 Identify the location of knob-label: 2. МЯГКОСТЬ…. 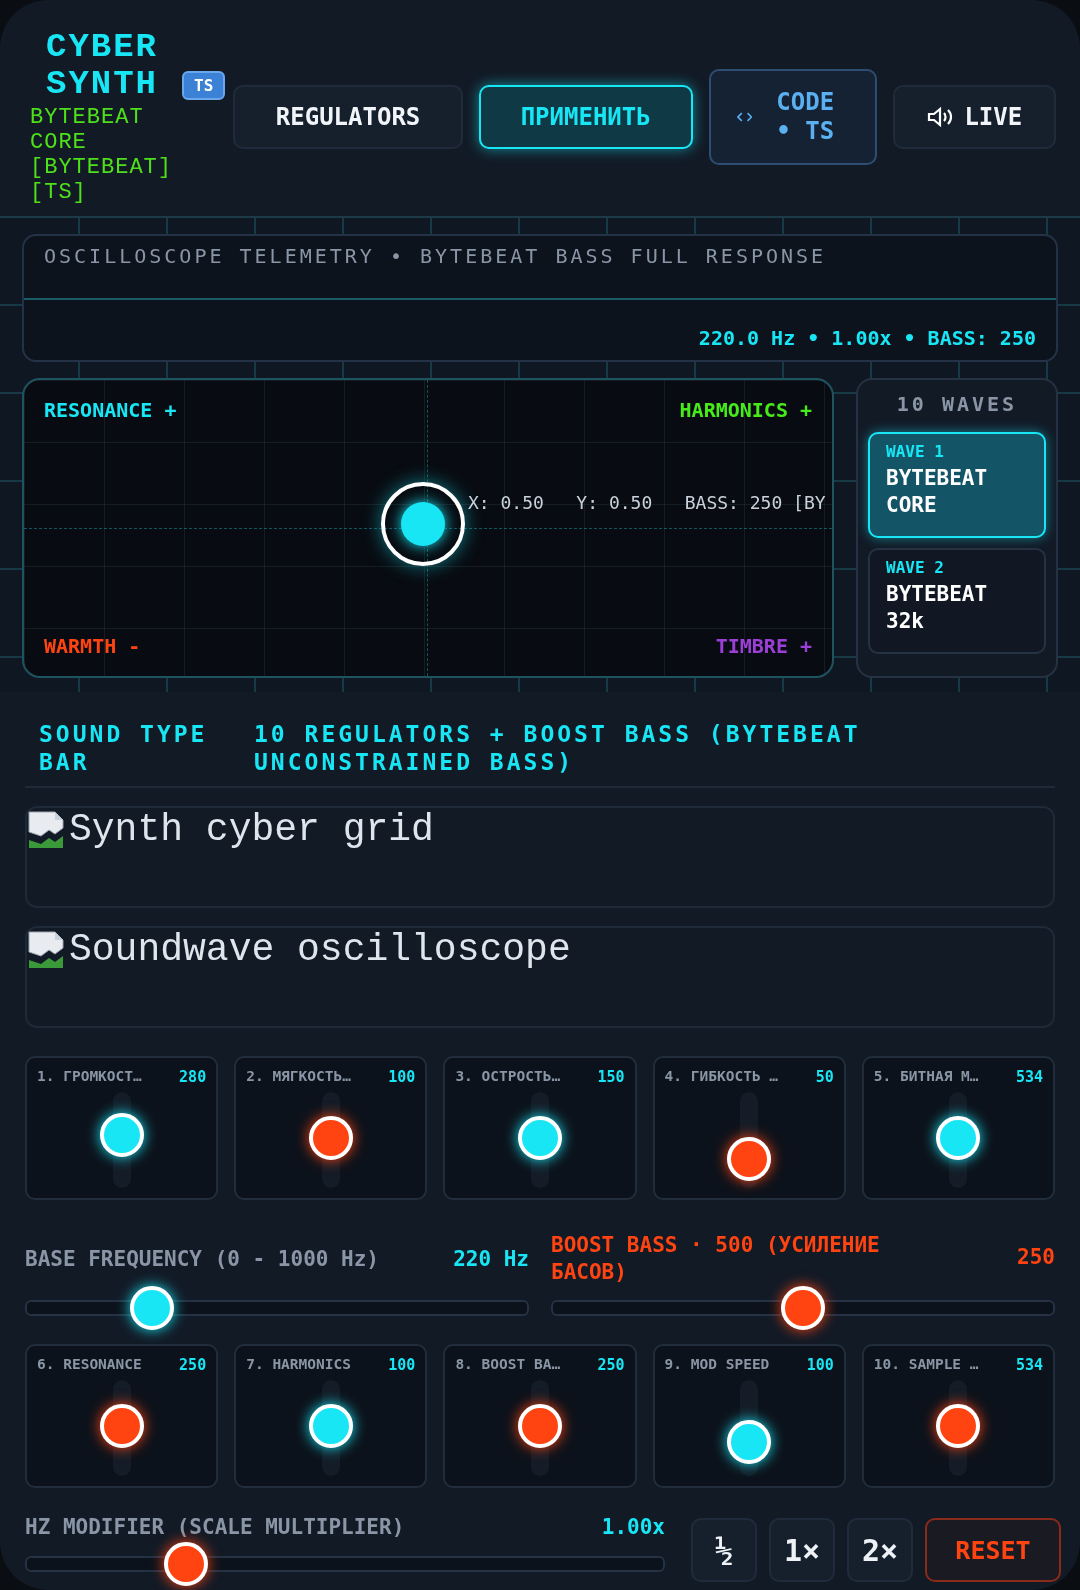
(298, 1077).